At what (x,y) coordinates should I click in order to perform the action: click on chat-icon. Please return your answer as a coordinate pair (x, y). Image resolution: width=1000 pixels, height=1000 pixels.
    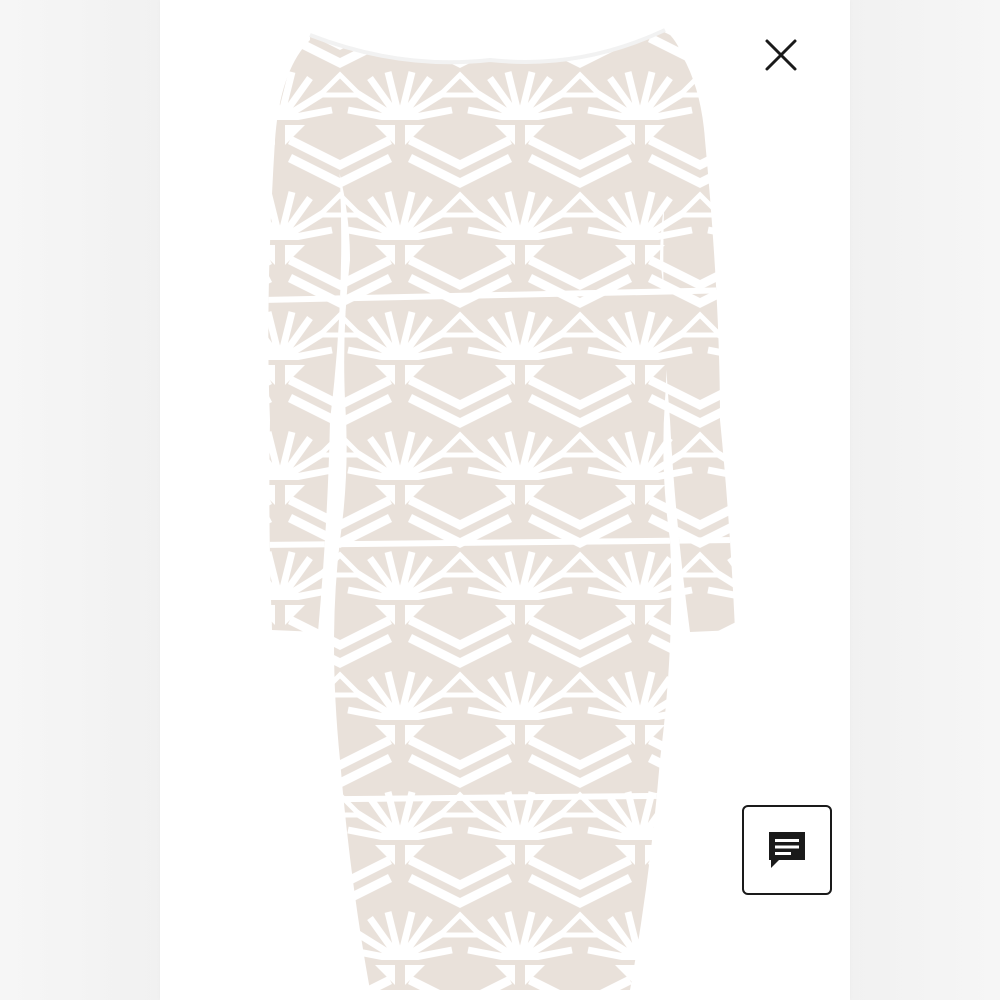
    Looking at the image, I should click on (787, 850).